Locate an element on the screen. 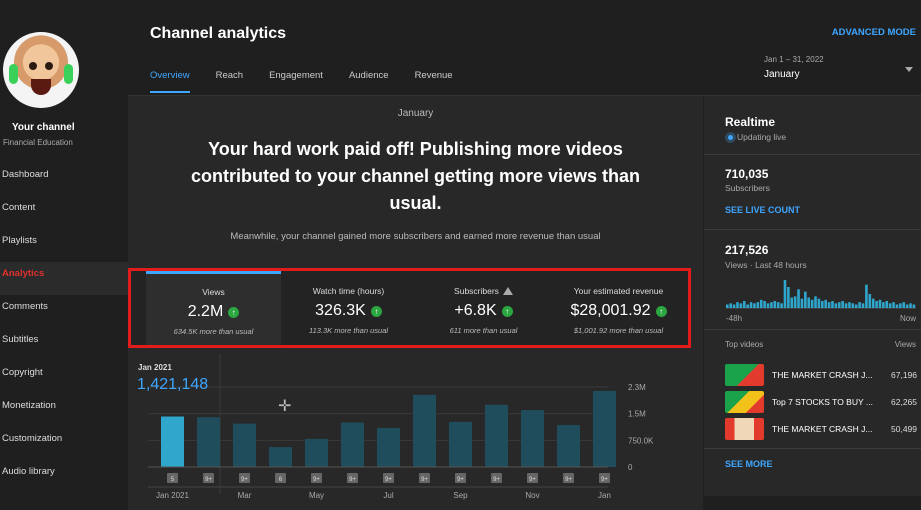  kpi-card-subscribers: Subscribers +6.8K ↑ 611 more than usual is located at coordinates (483, 308).